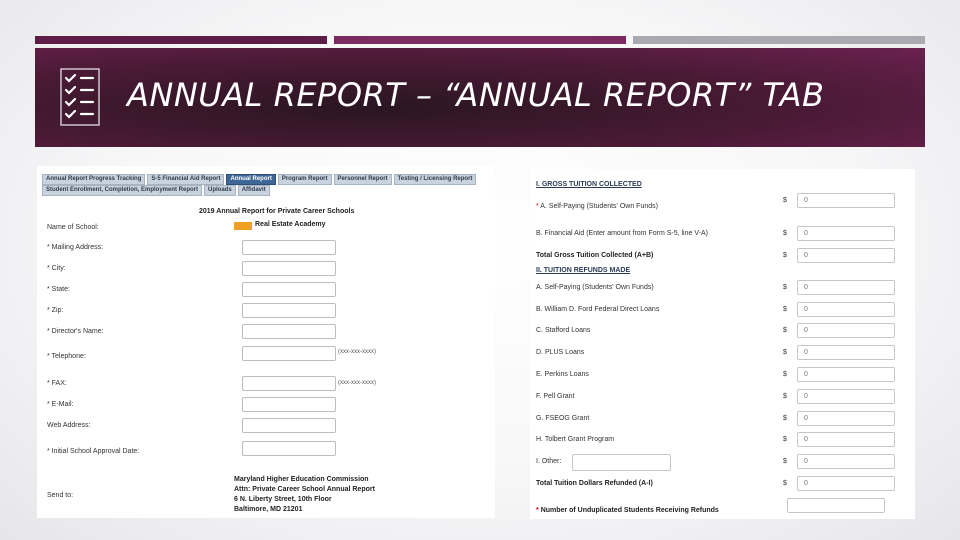  What do you see at coordinates (66, 356) in the screenshot?
I see `telephone-label: * Telephone:` at bounding box center [66, 356].